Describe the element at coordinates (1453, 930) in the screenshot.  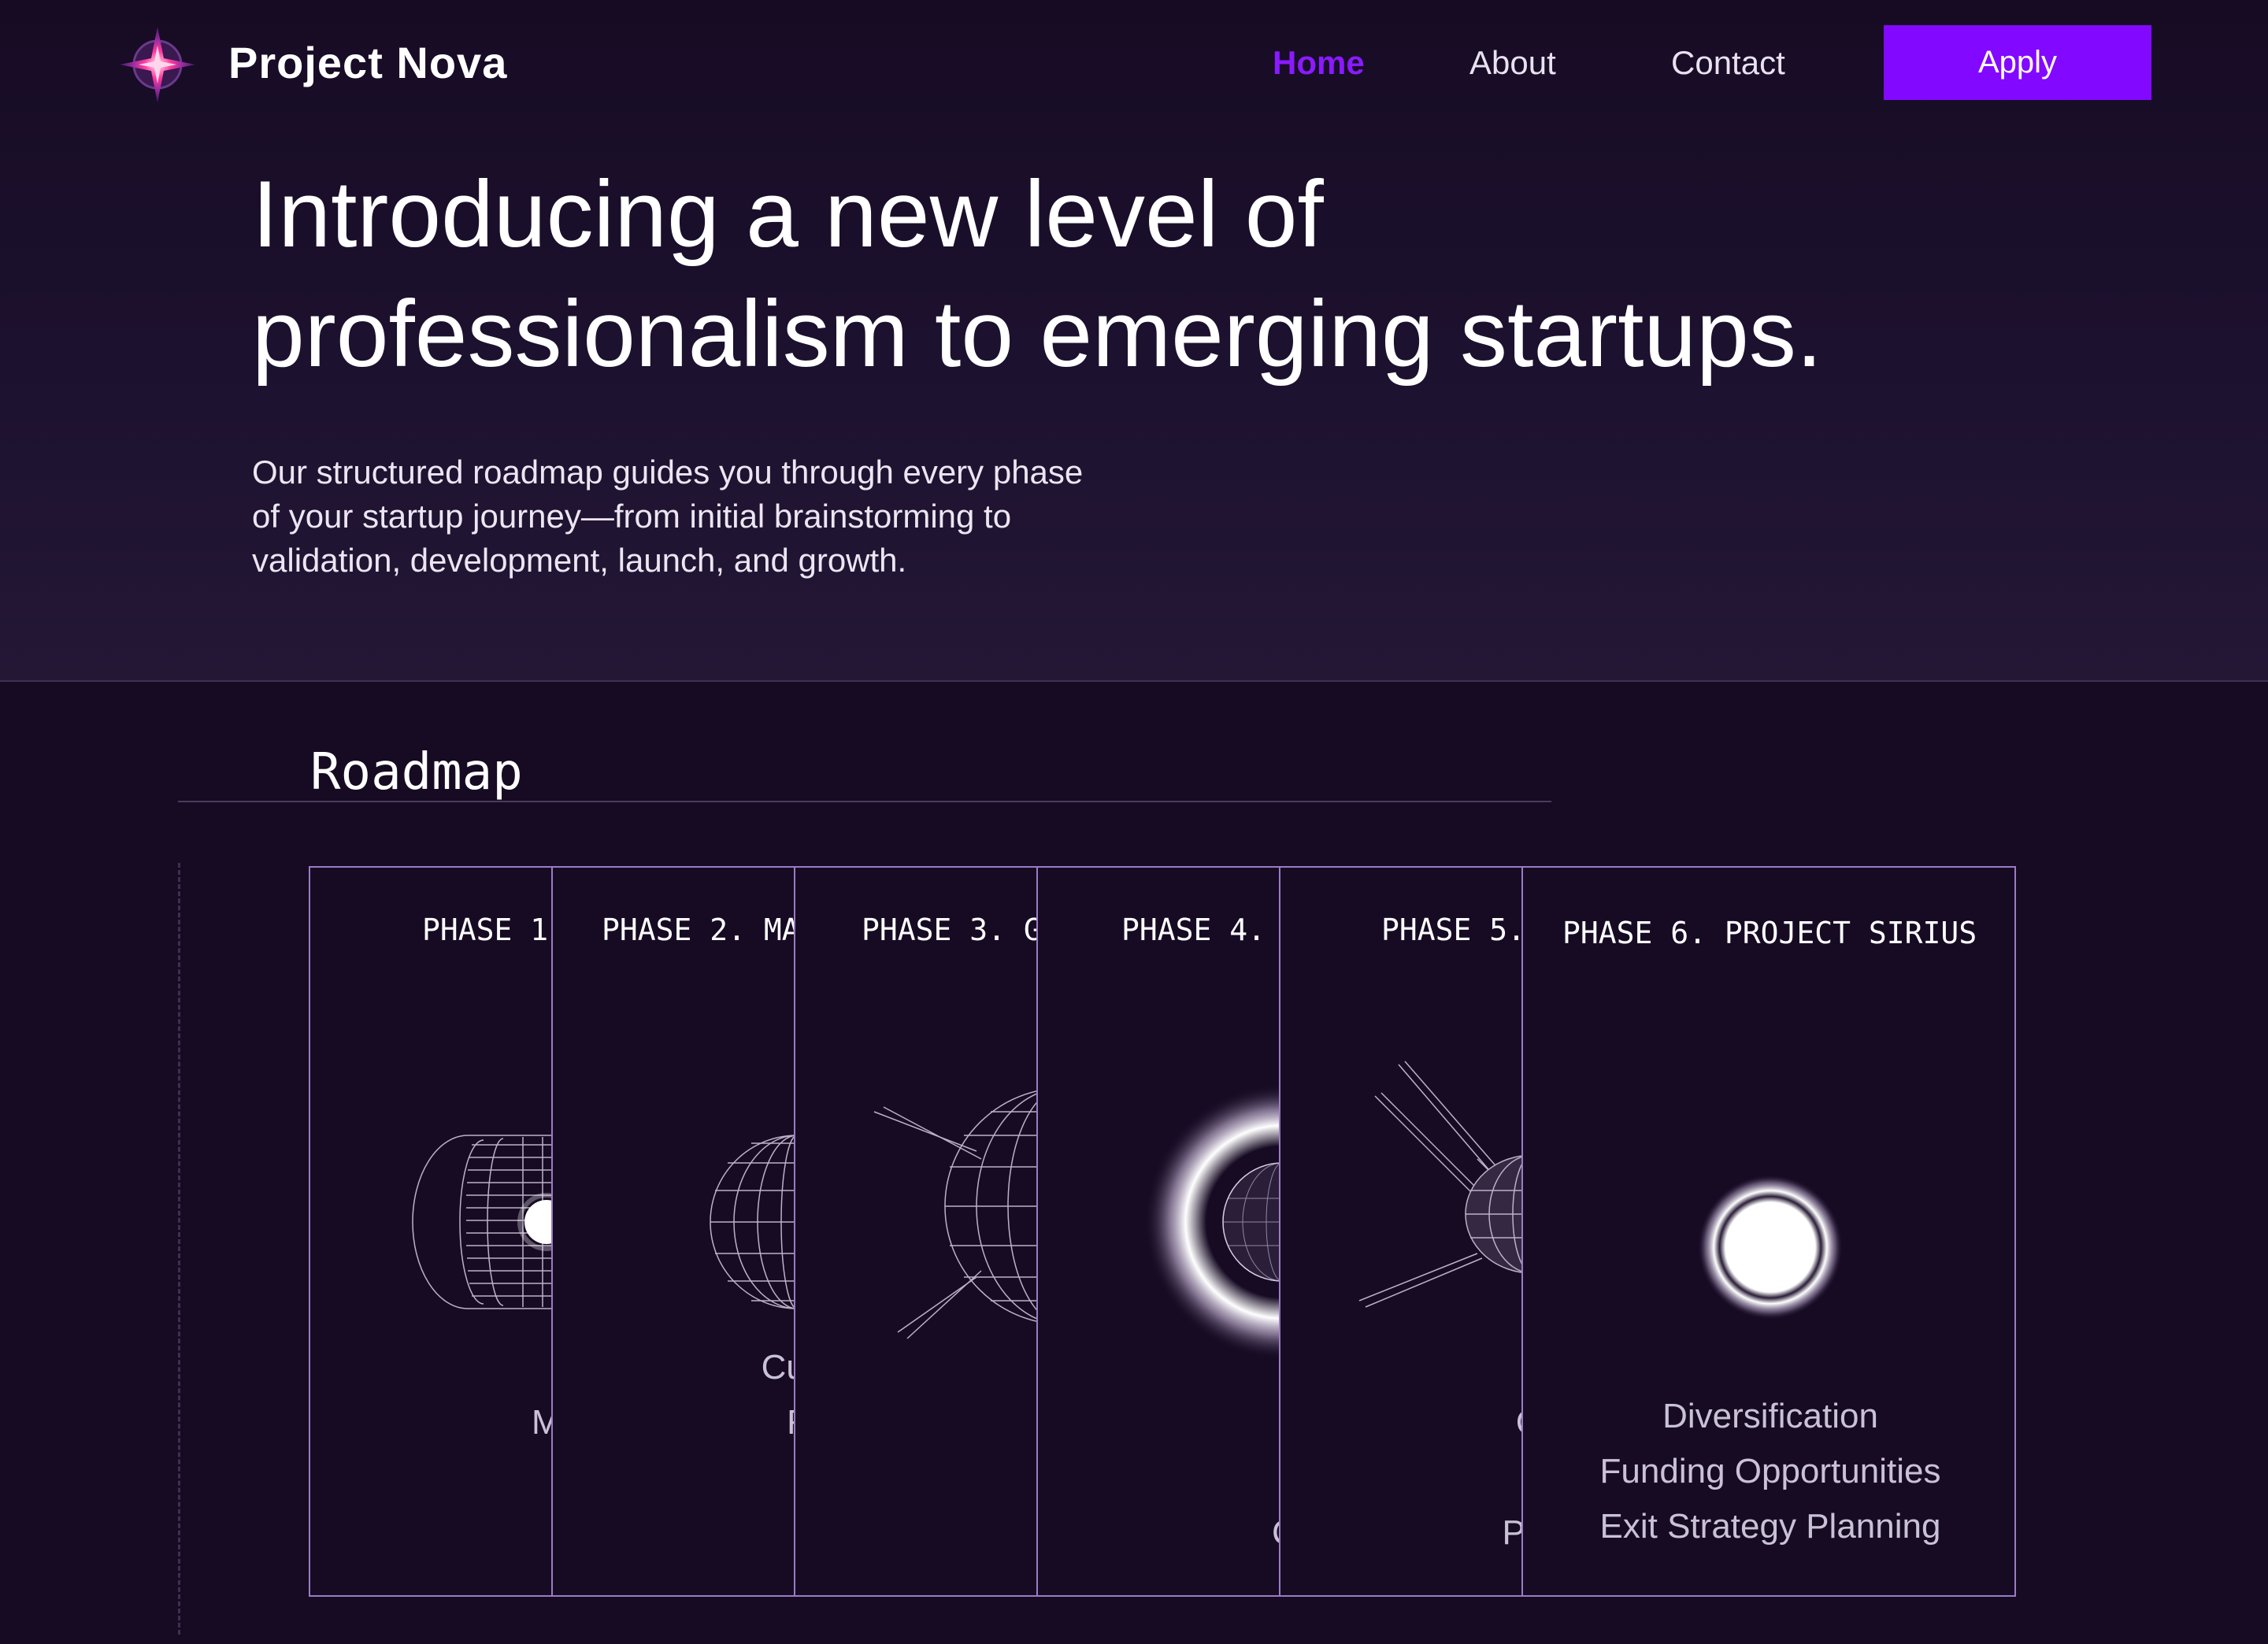
I see `phase-title: PHASE 5.` at that location.